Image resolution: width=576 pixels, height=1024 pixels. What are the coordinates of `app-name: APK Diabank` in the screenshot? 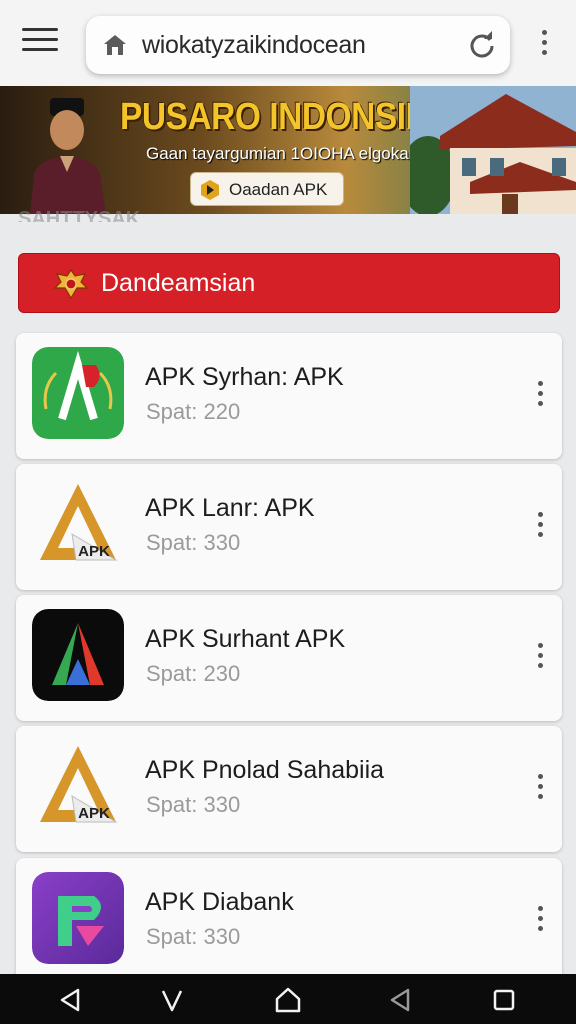 It's located at (219, 902).